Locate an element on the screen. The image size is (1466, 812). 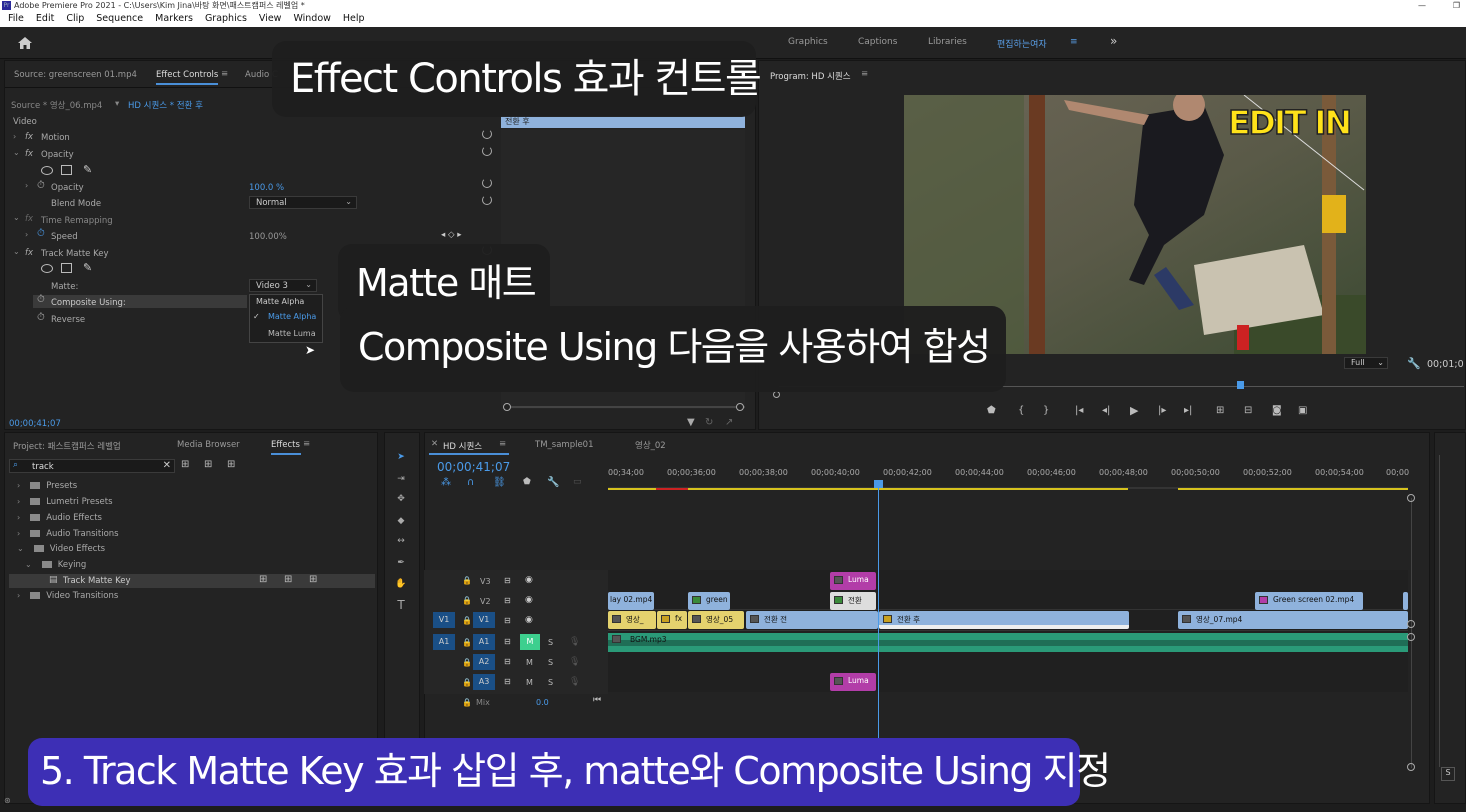
tab-young-02: 영상_02 is located at coordinates (650, 445).